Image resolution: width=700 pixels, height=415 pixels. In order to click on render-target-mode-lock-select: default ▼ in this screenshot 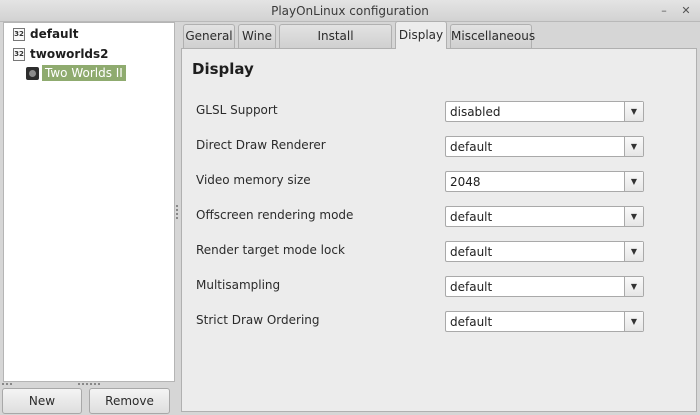, I will do `click(544, 251)`.